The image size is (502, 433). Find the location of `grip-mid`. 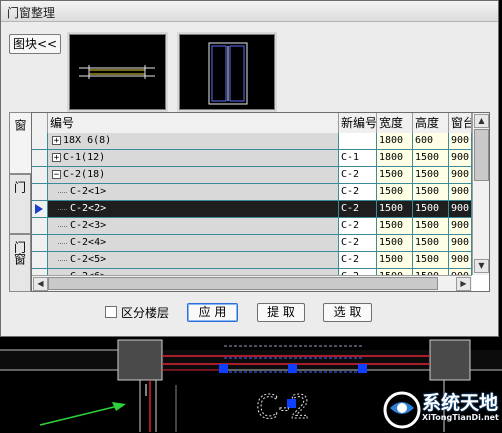

grip-mid is located at coordinates (292, 368).